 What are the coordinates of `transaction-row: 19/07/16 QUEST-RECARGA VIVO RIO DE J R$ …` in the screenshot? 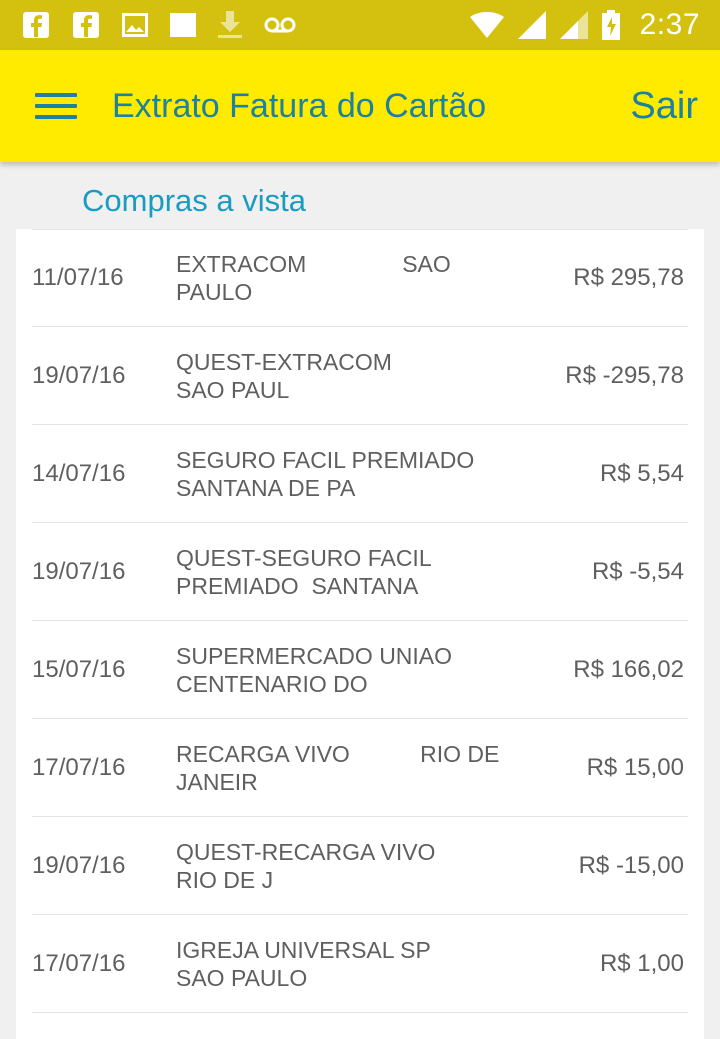 It's located at (360, 866).